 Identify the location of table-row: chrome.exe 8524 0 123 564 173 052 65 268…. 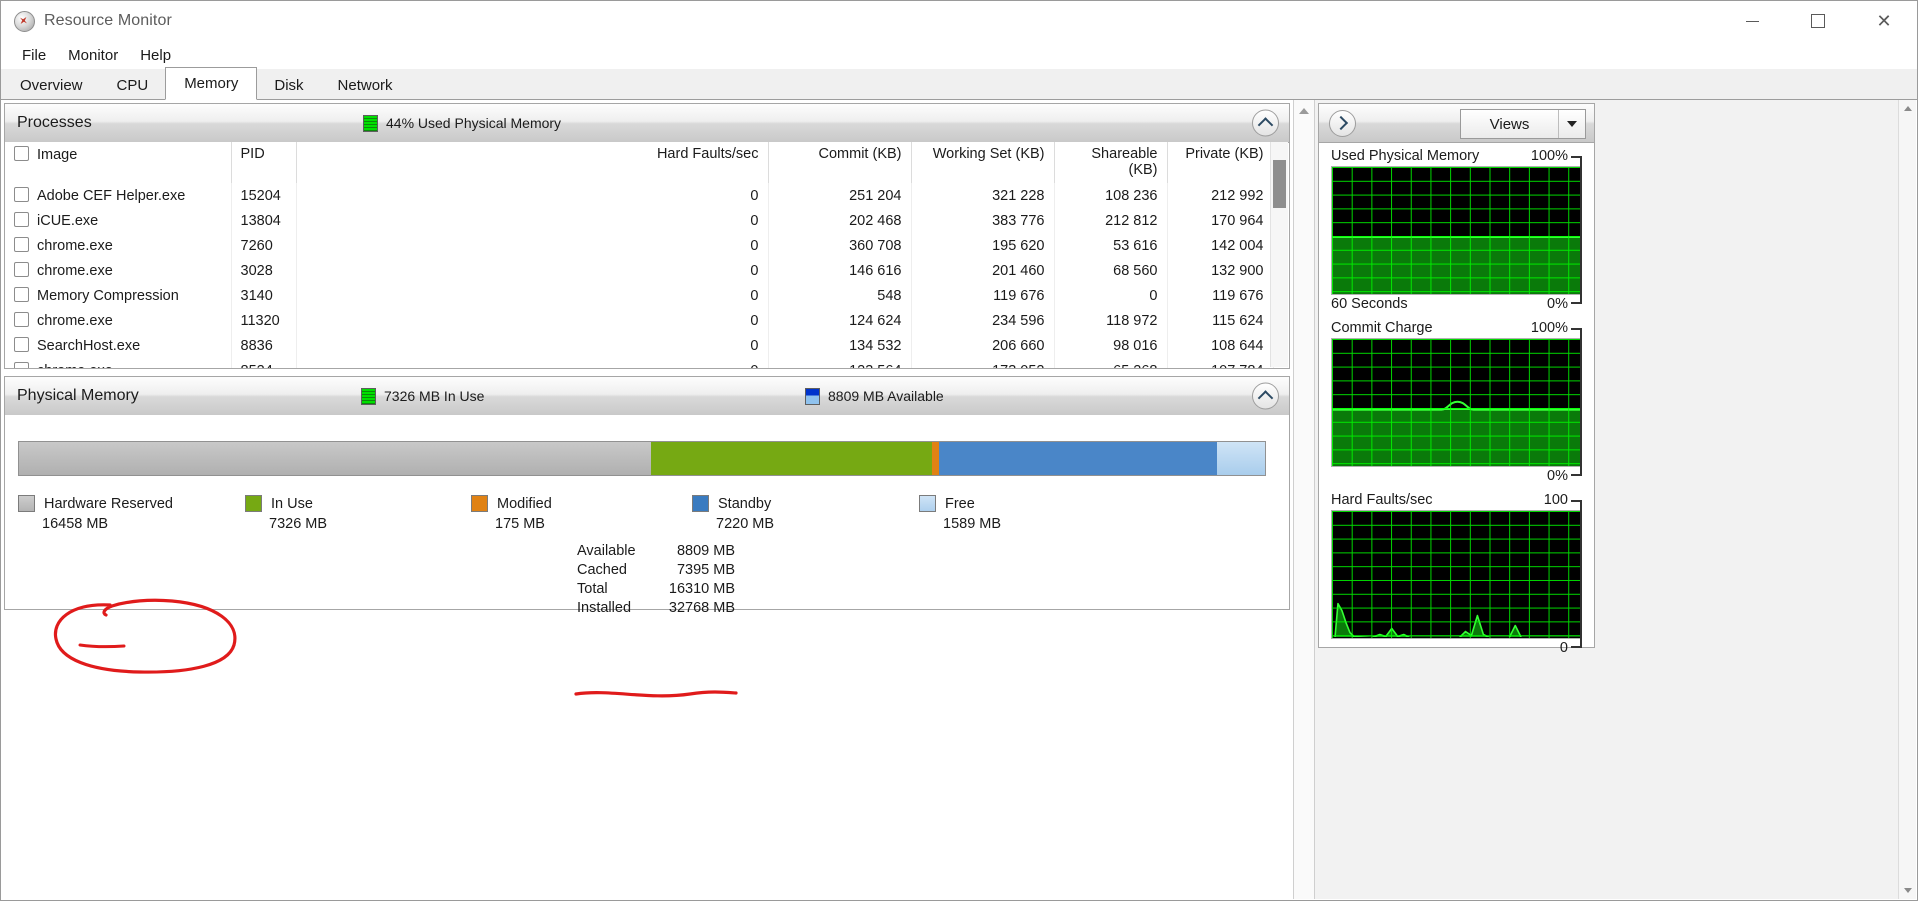
(639, 363).